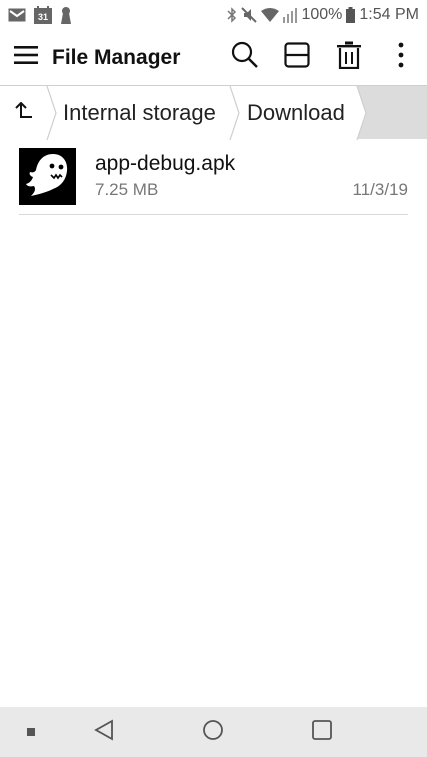 The image size is (427, 757). What do you see at coordinates (380, 189) in the screenshot?
I see `file-date: 11/3/19` at bounding box center [380, 189].